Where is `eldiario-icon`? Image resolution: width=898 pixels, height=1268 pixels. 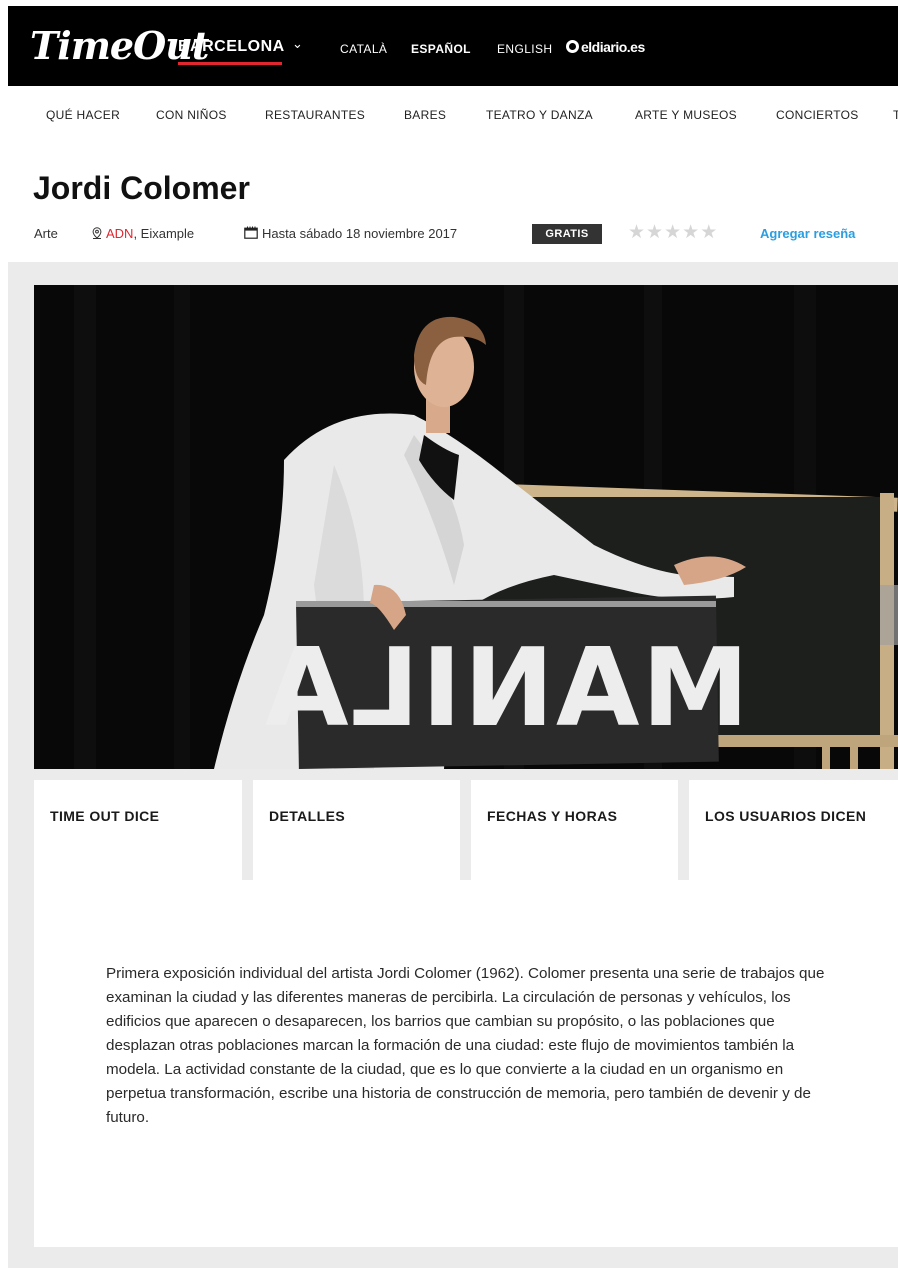
eldiario-icon is located at coordinates (572, 46).